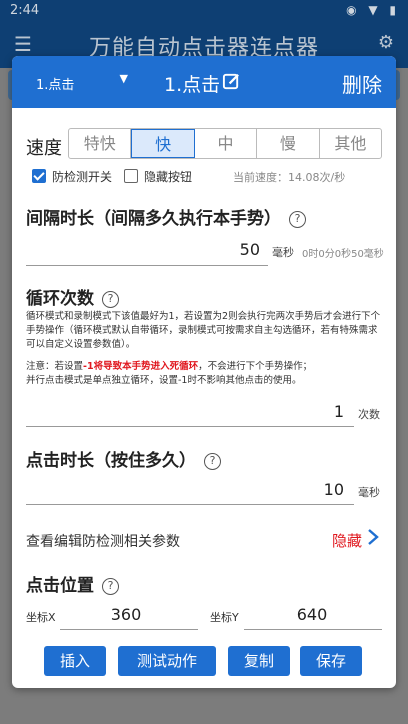 This screenshot has height=724, width=408. I want to click on loop-title: 循环次数?, so click(72, 296).